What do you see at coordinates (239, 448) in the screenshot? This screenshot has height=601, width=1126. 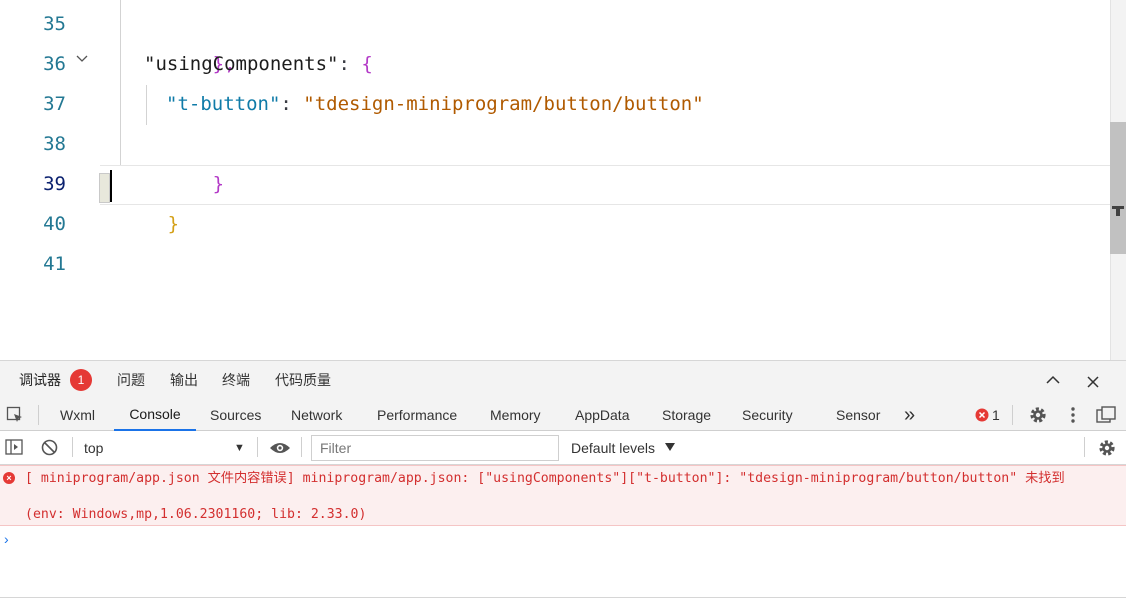 I see `dropdown-arrow-icon: ▼` at bounding box center [239, 448].